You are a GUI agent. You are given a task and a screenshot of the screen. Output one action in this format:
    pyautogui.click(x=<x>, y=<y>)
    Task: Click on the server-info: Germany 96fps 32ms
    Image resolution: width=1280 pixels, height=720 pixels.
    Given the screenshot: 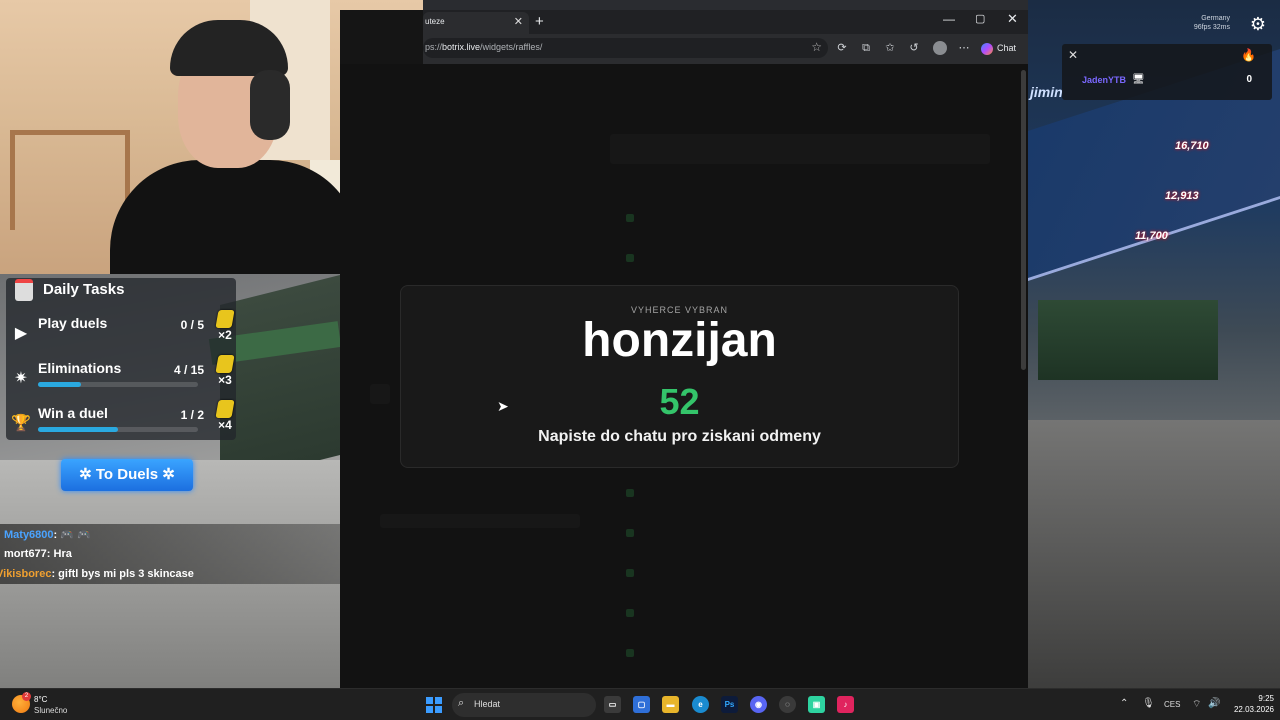 What is the action you would take?
    pyautogui.click(x=1200, y=23)
    